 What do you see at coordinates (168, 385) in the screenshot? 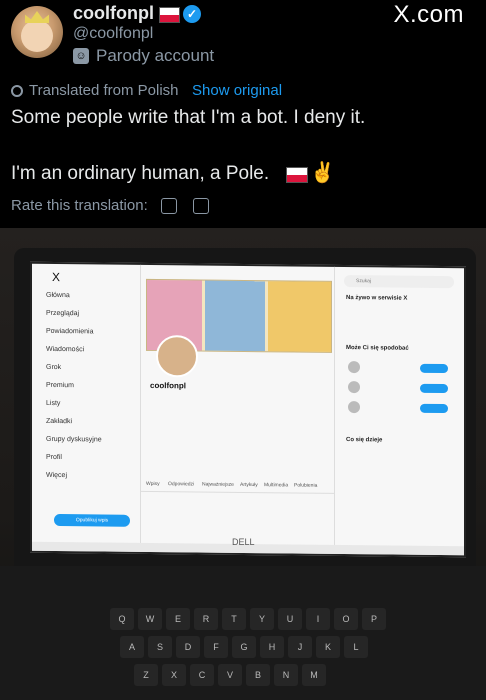
I see `profile-name: coolfonpl` at bounding box center [168, 385].